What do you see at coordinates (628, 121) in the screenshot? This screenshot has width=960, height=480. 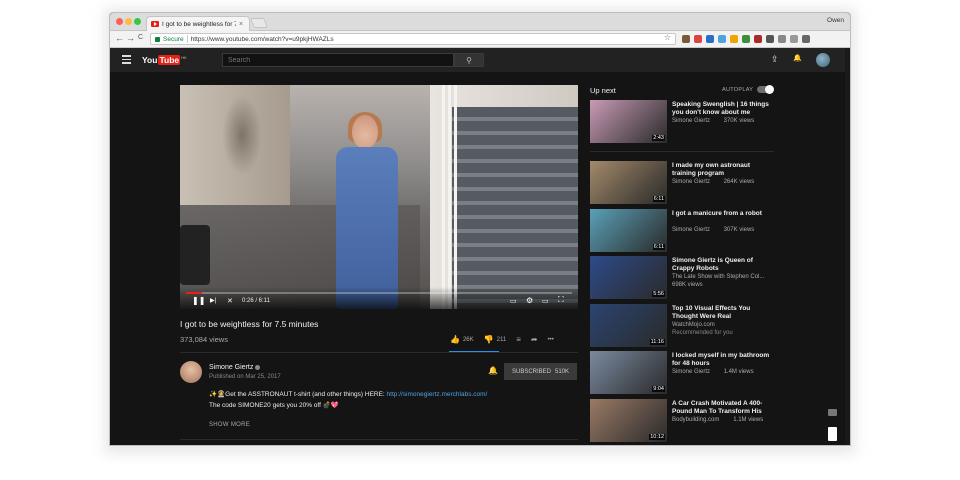 I see `video-thumbnail: 2:43` at bounding box center [628, 121].